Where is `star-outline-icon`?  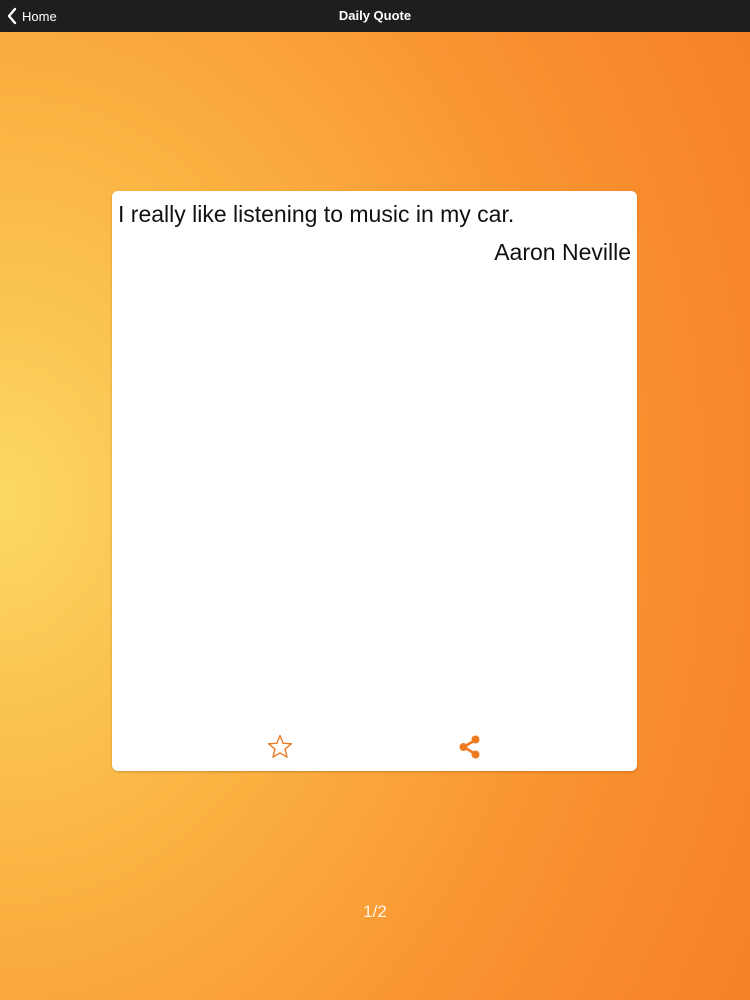 star-outline-icon is located at coordinates (280, 749).